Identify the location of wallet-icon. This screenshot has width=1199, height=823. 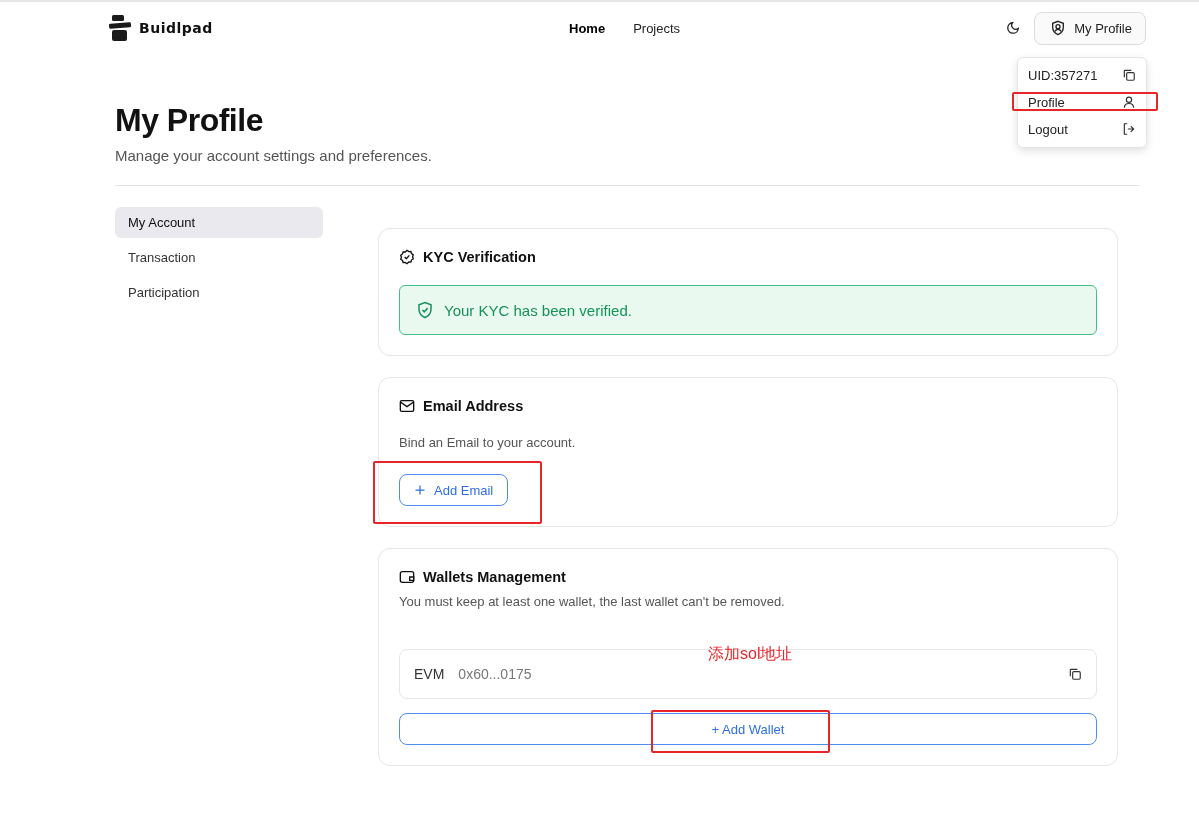
(407, 577).